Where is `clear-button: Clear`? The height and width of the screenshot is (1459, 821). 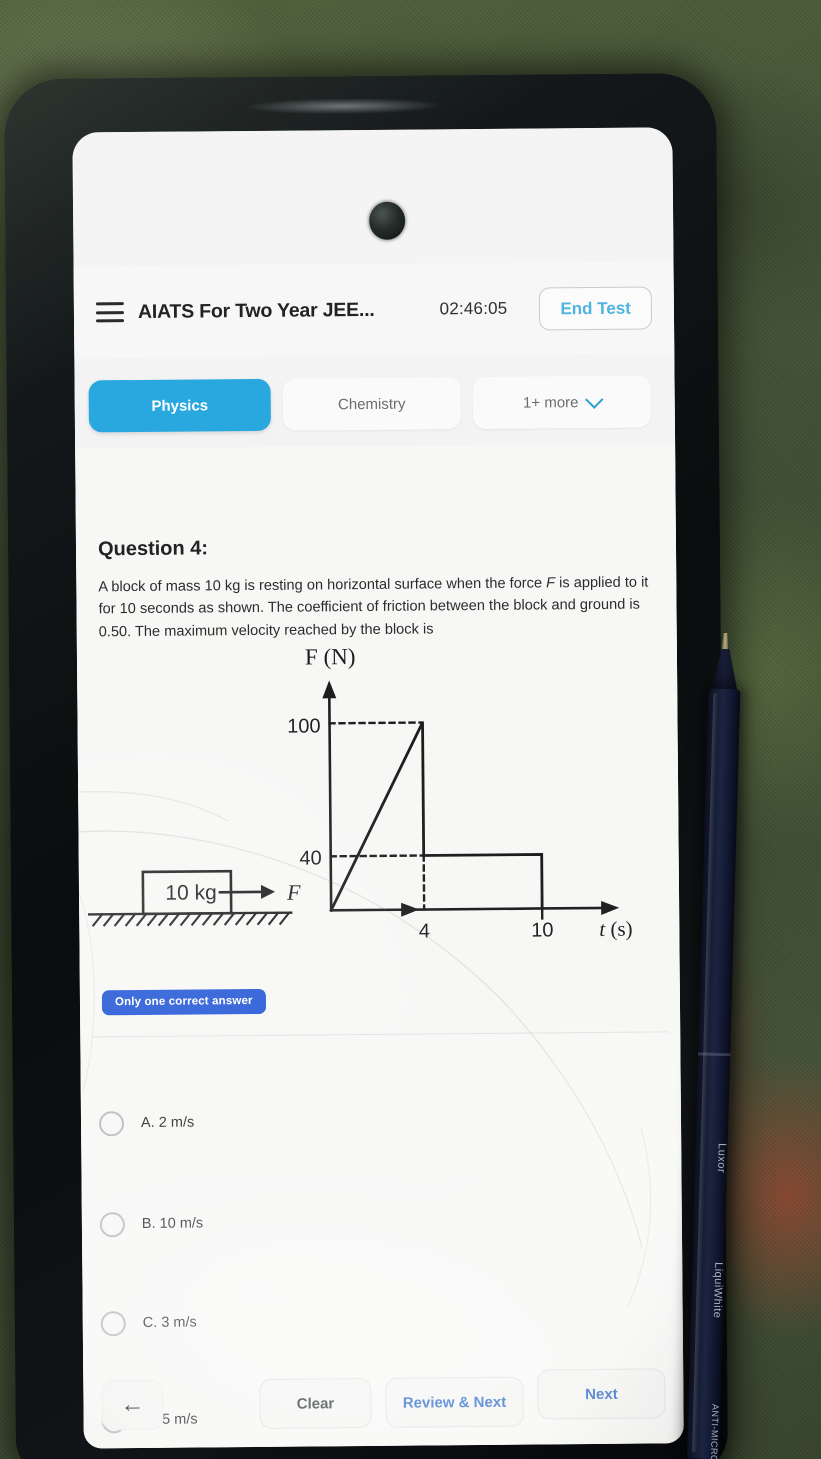
clear-button: Clear is located at coordinates (315, 1403).